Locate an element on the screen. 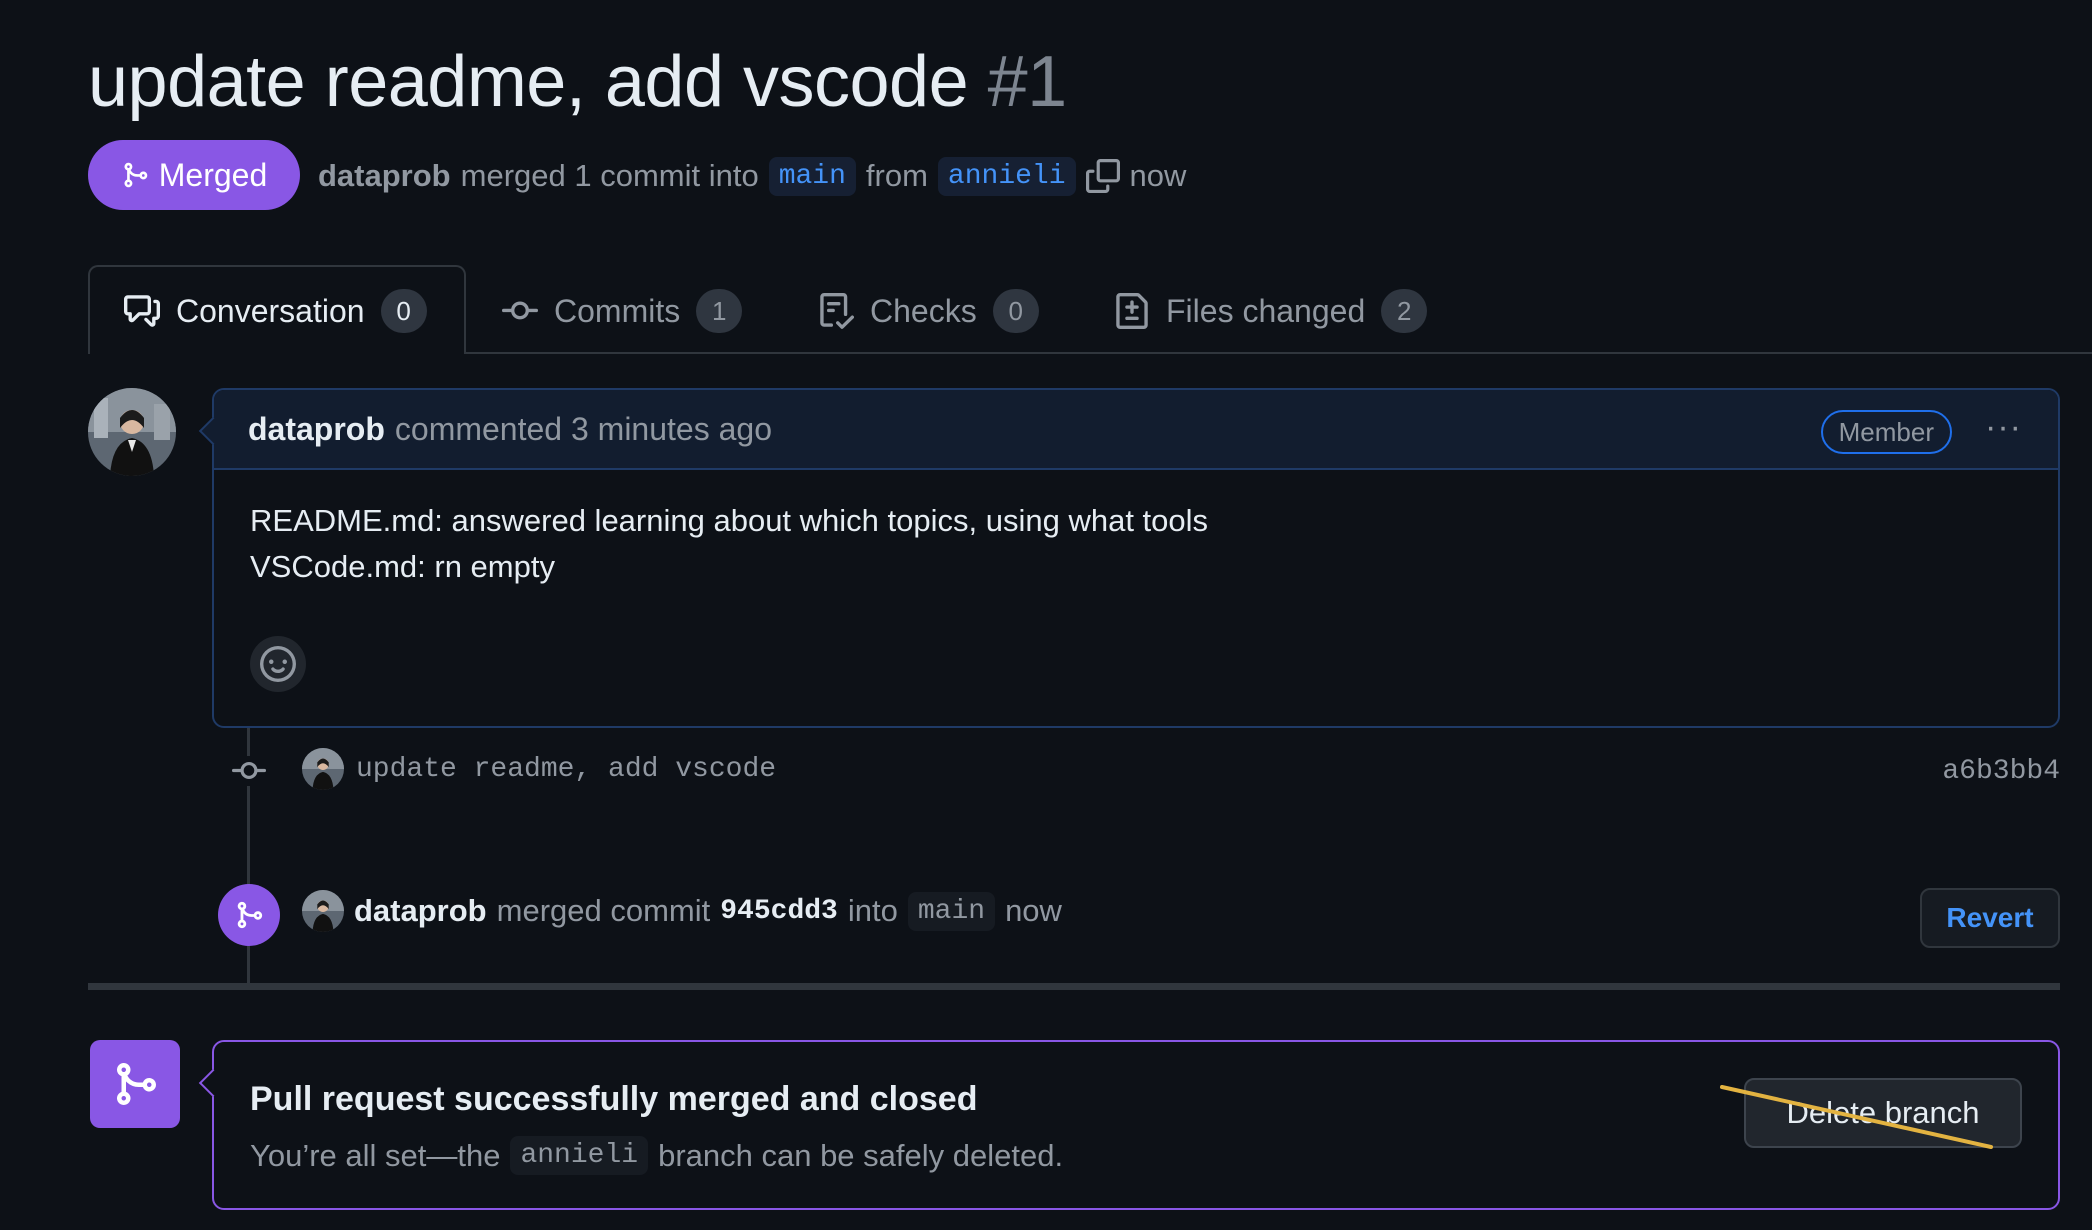 The image size is (2092, 1230). merged-label: Merged is located at coordinates (213, 174).